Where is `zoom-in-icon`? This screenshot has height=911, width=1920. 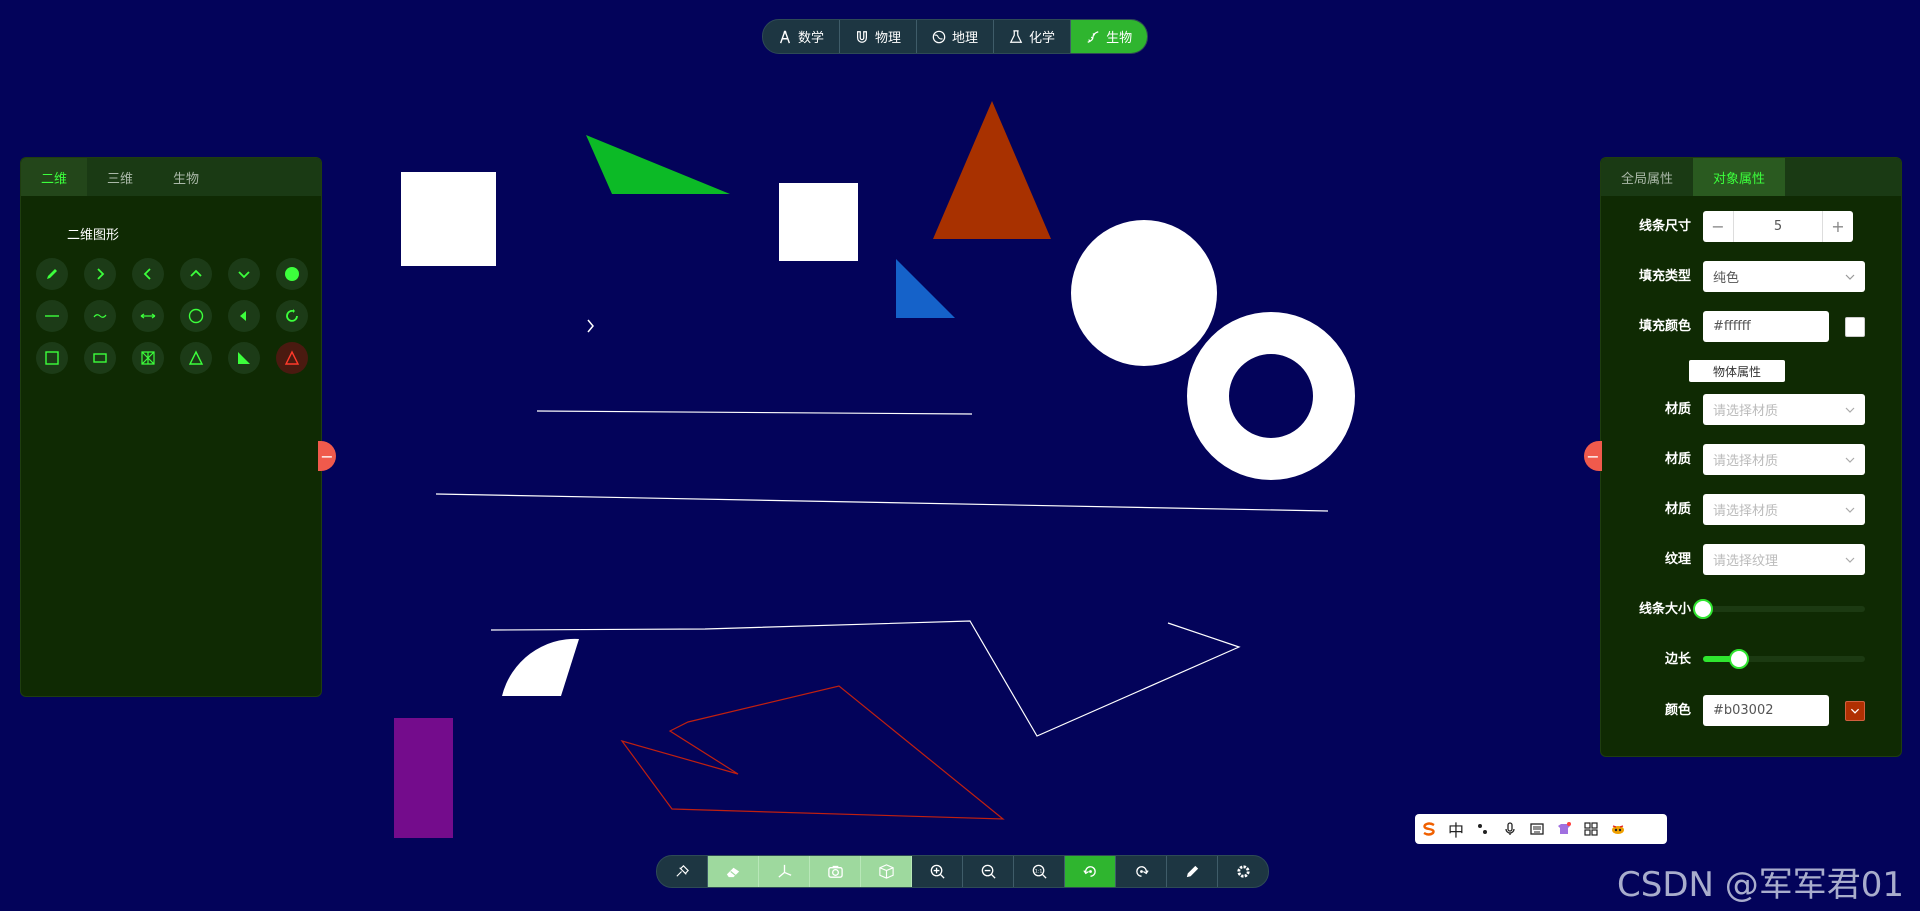
zoom-in-icon is located at coordinates (937, 871).